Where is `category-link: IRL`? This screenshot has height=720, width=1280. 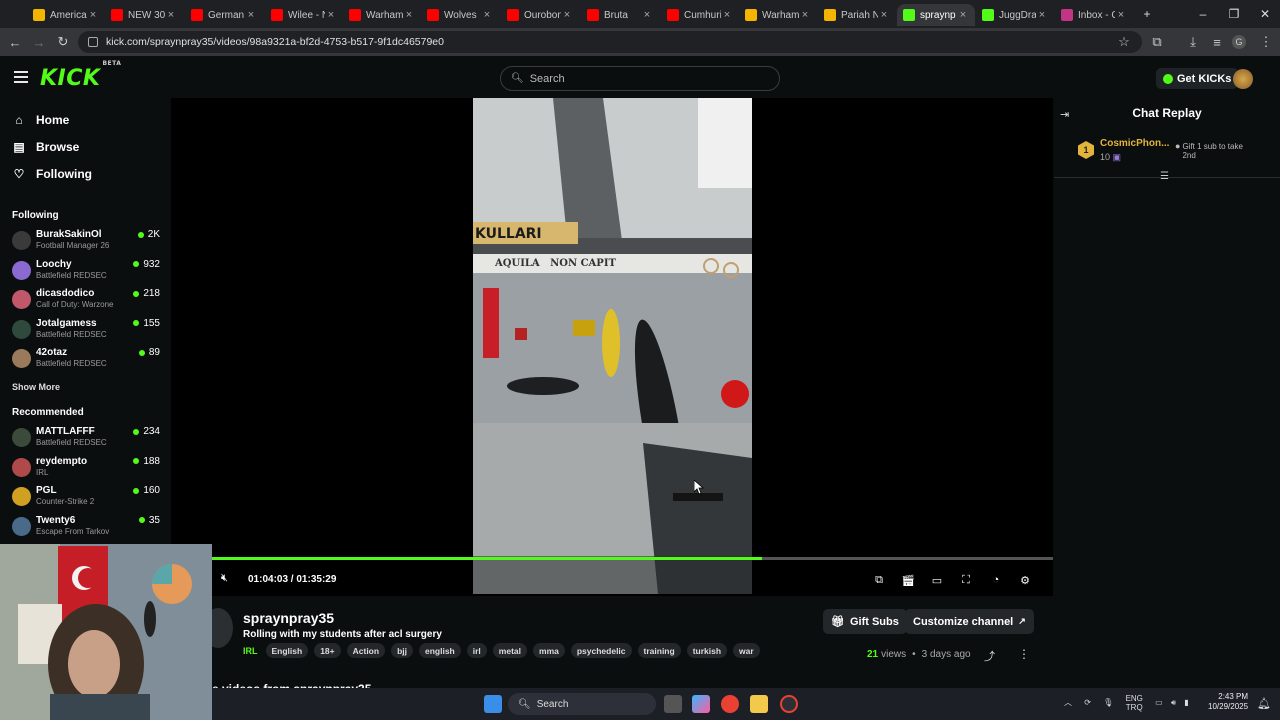 category-link: IRL is located at coordinates (250, 651).